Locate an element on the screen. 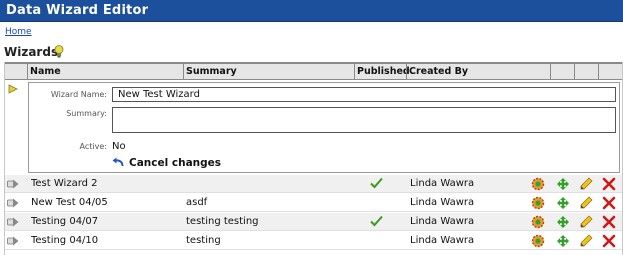 The width and height of the screenshot is (623, 255). row-summary: testing testing is located at coordinates (222, 221).